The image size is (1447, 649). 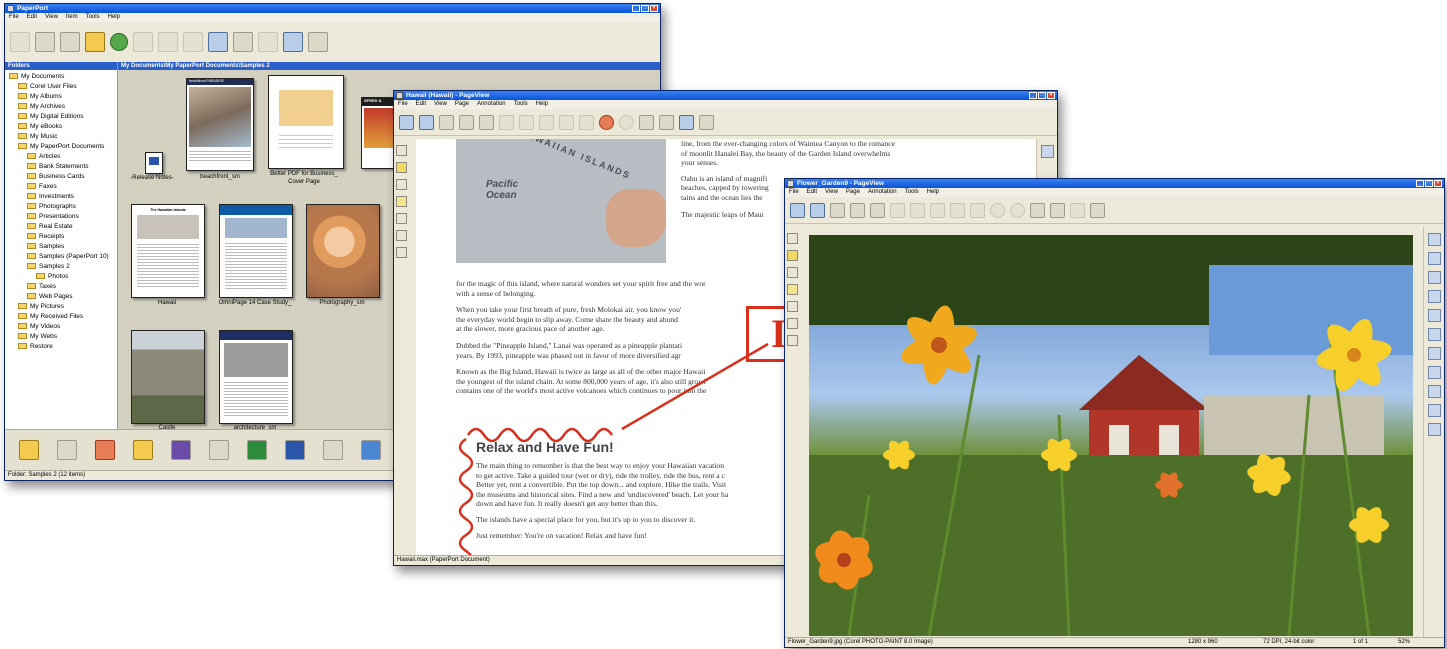 What do you see at coordinates (67, 450) in the screenshot?
I see `send-to-printer-icon` at bounding box center [67, 450].